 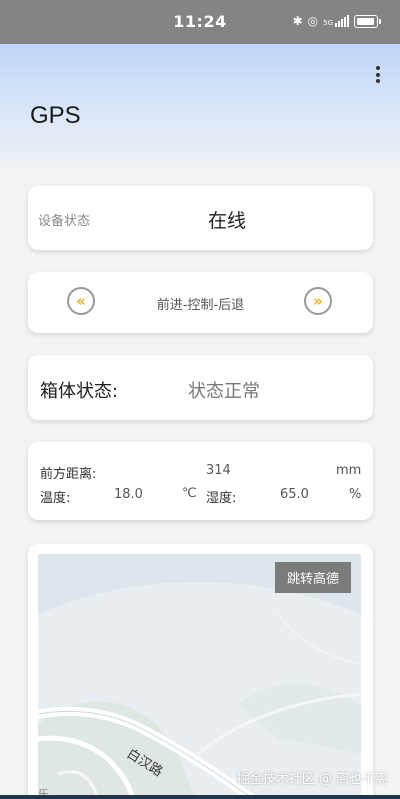 I want to click on status-icons: ✱ ◎ 5G, so click(x=336, y=21).